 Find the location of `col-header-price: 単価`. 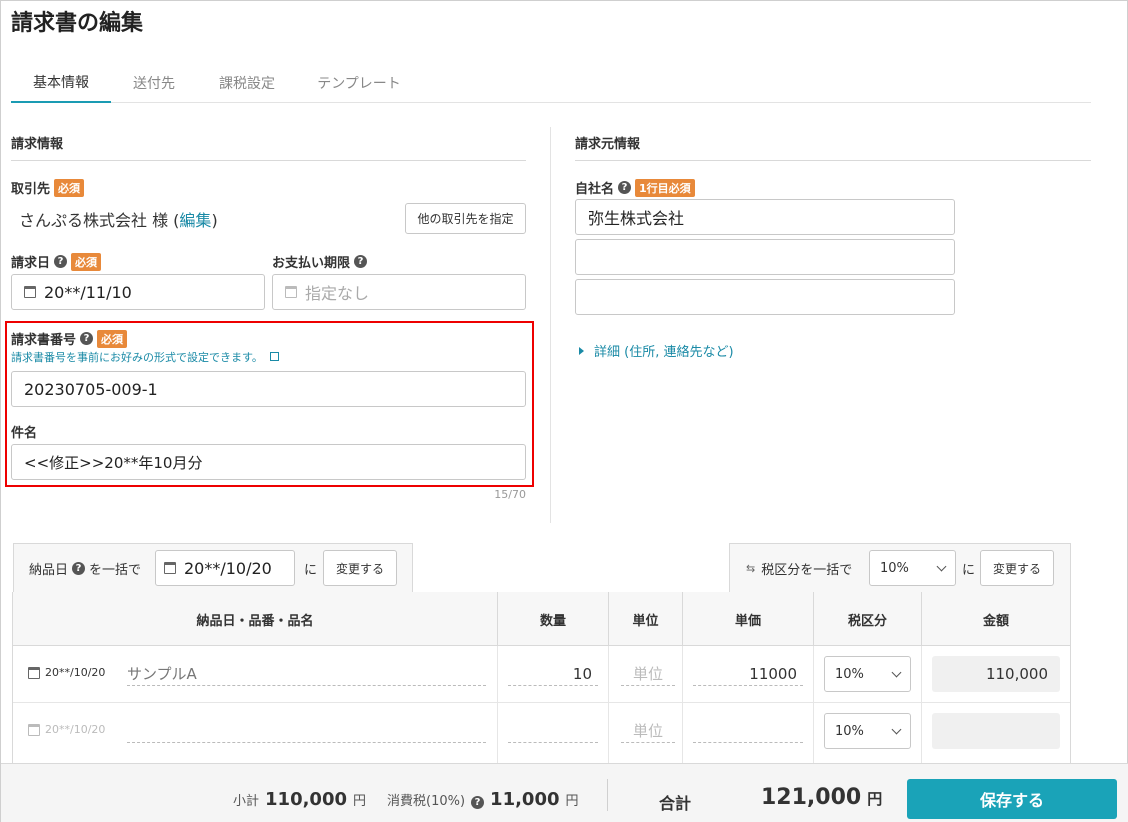

col-header-price: 単価 is located at coordinates (748, 619).